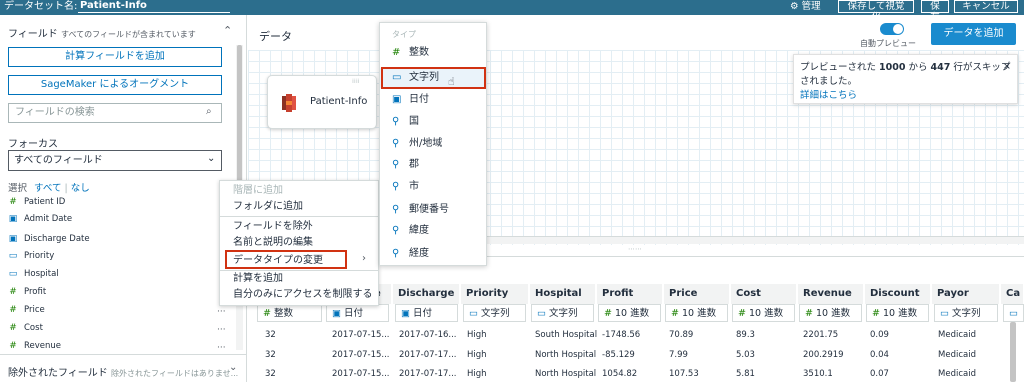 This screenshot has width=1024, height=384. What do you see at coordinates (973, 34) in the screenshot?
I see `add-data-button: データを追加` at bounding box center [973, 34].